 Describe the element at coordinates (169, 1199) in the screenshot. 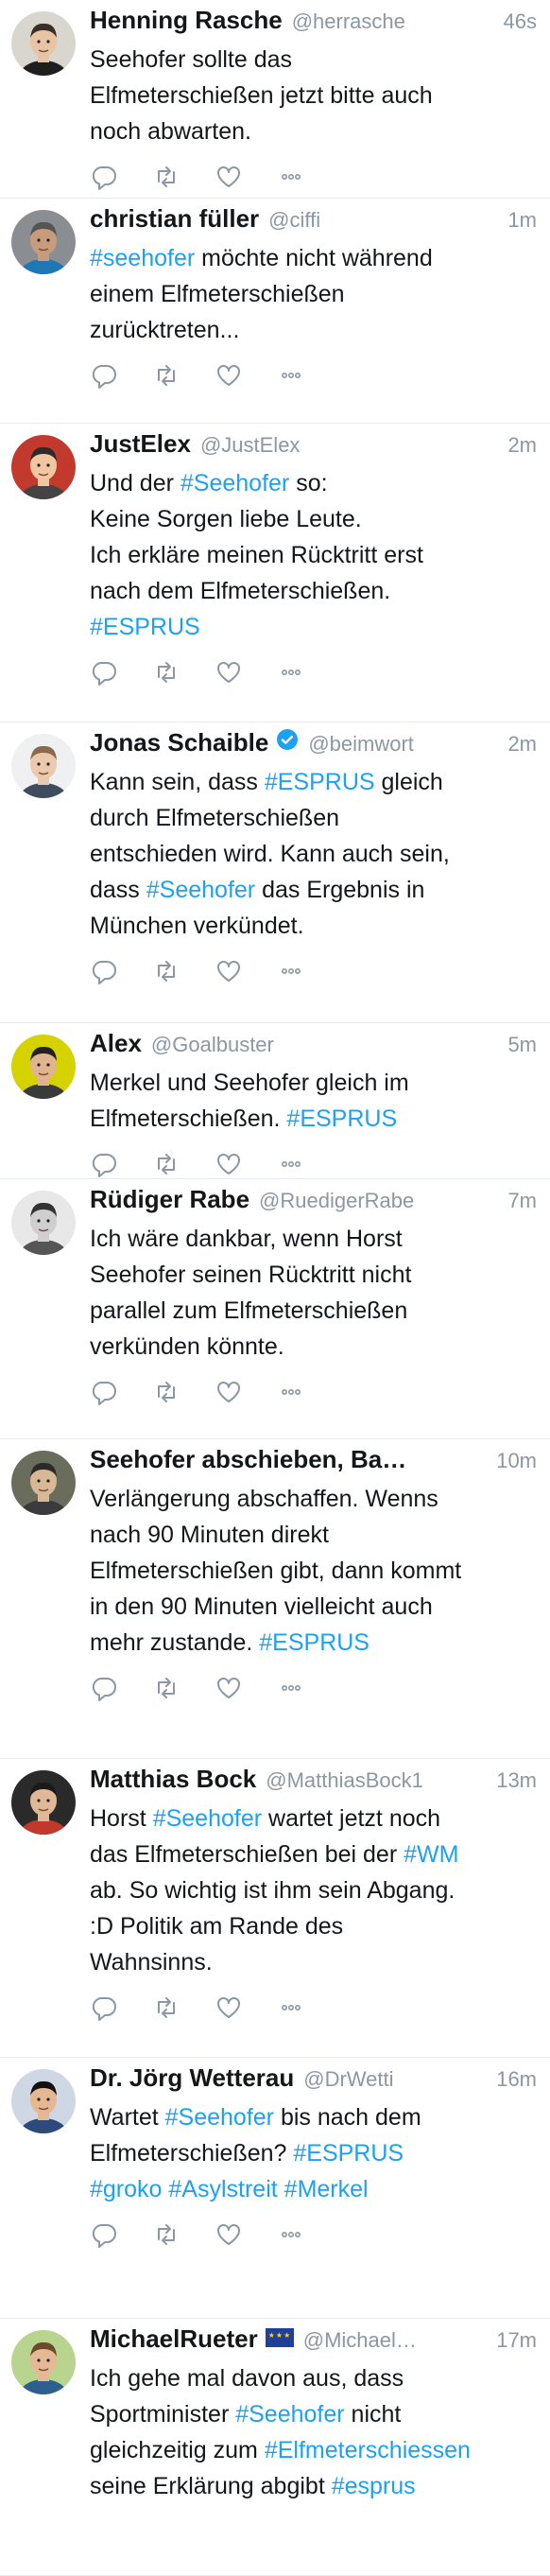

I see `author-name: Rüdiger Rabe` at that location.